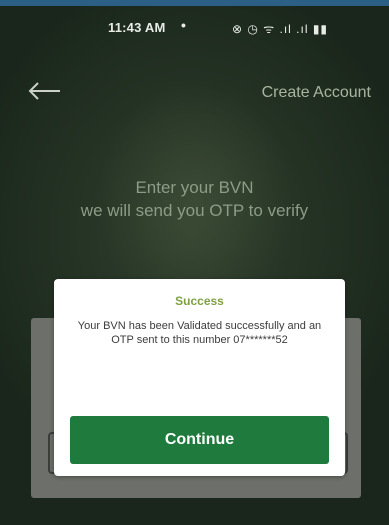 This screenshot has width=389, height=525. I want to click on back-button, so click(44, 91).